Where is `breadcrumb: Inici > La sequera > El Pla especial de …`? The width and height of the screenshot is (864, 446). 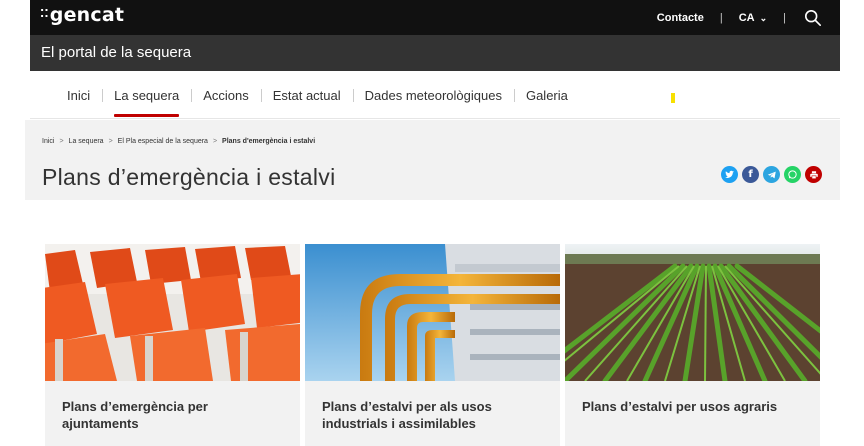
breadcrumb: Inici > La sequera > El Pla especial de … is located at coordinates (178, 141).